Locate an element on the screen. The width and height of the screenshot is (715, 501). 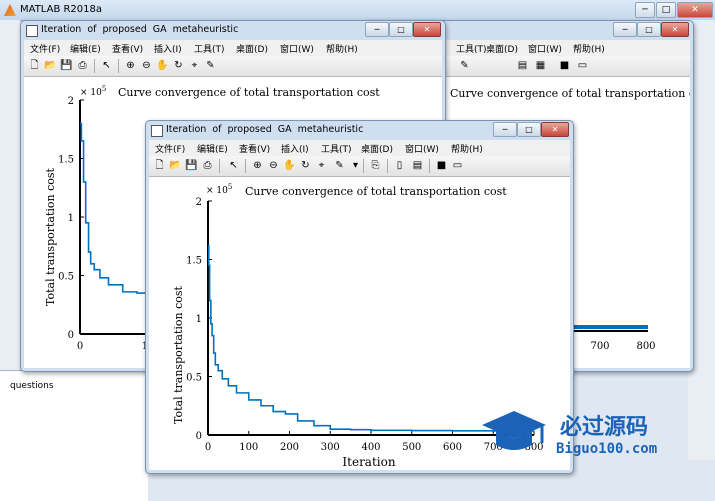
colorbar-icon: ▯ is located at coordinates (399, 165).